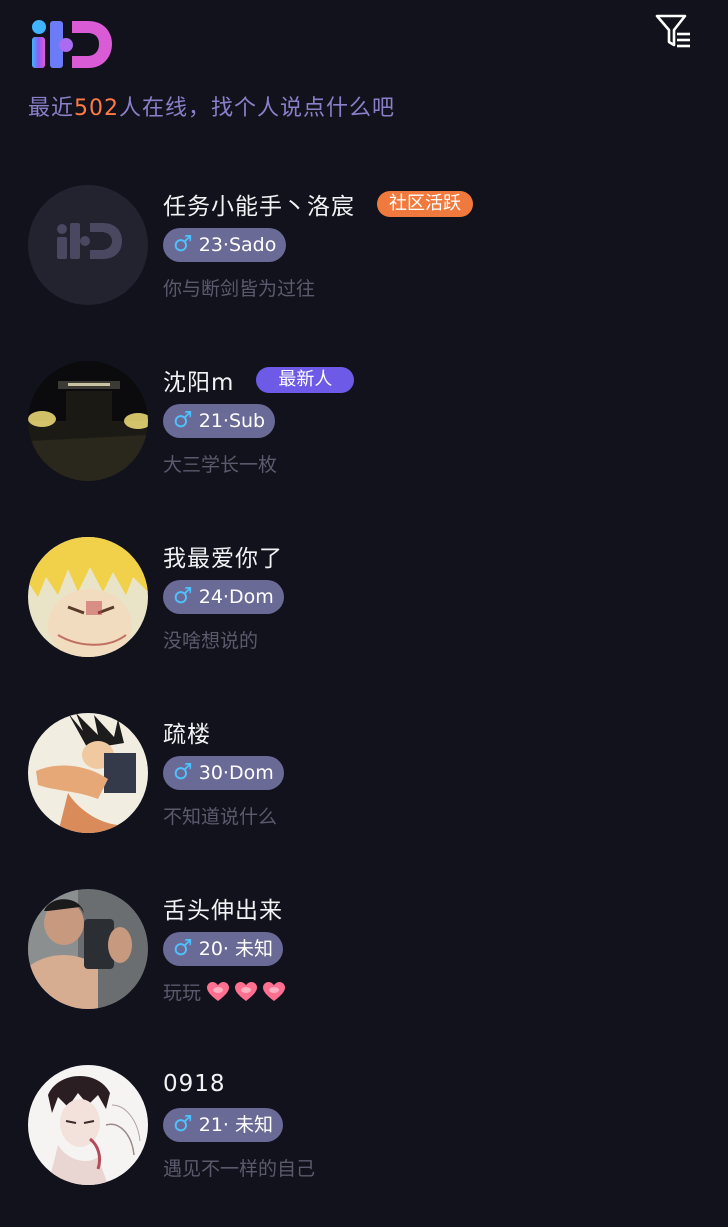 The width and height of the screenshot is (728, 1227). I want to click on user-name: 任务小能手丶洛宸, so click(259, 207).